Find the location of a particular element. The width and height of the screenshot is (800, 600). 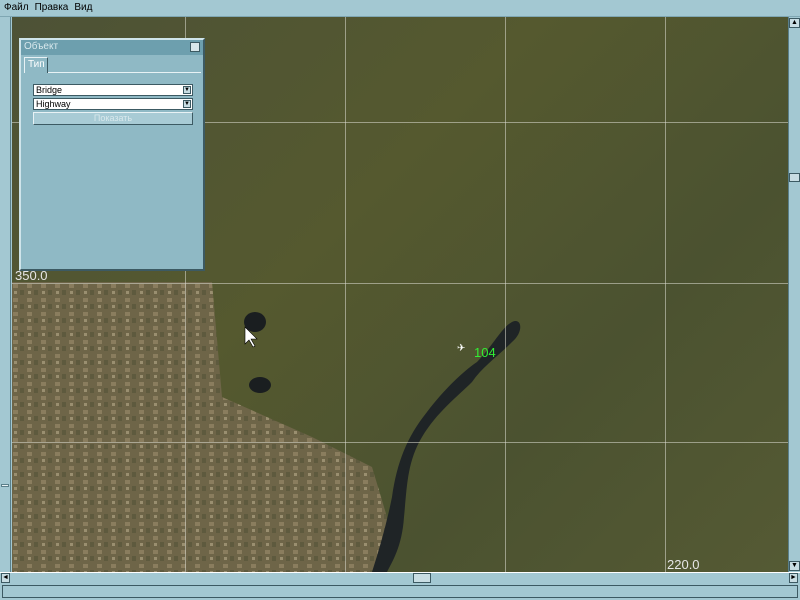

tab-type: Тип is located at coordinates (36, 65).